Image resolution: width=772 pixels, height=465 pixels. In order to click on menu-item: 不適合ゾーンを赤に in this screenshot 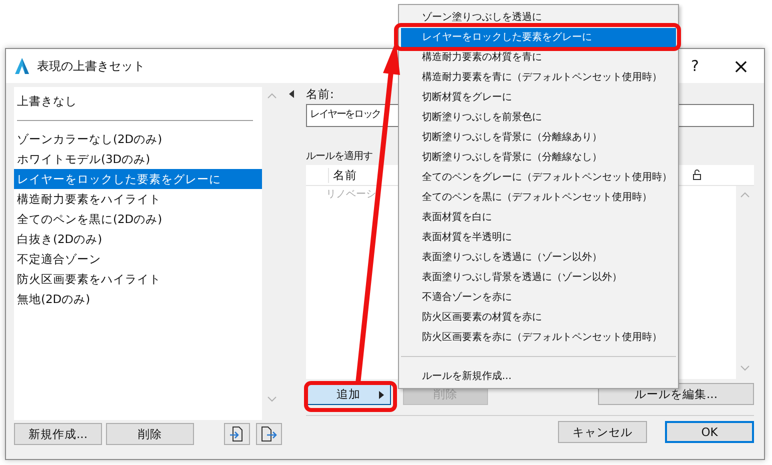, I will do `click(538, 298)`.